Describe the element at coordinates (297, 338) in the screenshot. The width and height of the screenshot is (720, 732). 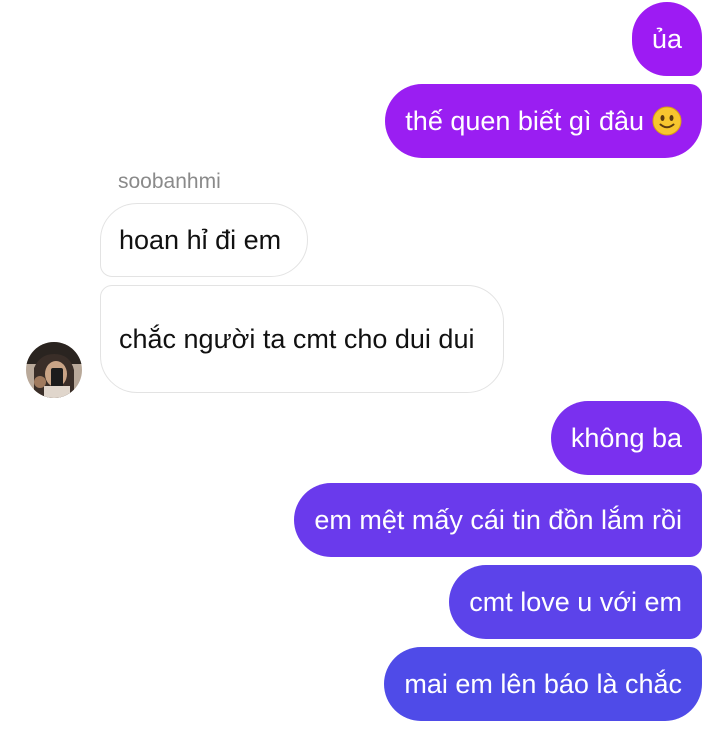
I see `message-text: chắc người ta cmt cho dui dui` at that location.